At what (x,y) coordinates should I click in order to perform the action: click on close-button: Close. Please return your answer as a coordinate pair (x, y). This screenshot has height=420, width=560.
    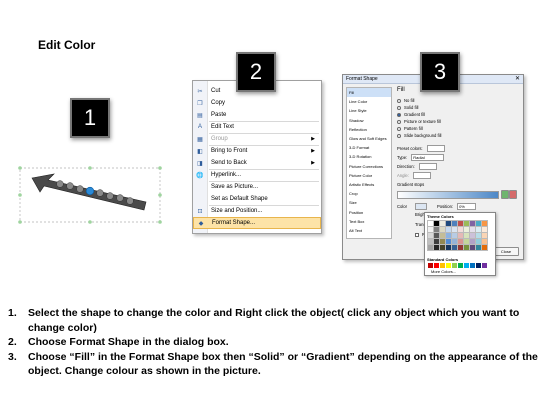
    Looking at the image, I should click on (506, 251).